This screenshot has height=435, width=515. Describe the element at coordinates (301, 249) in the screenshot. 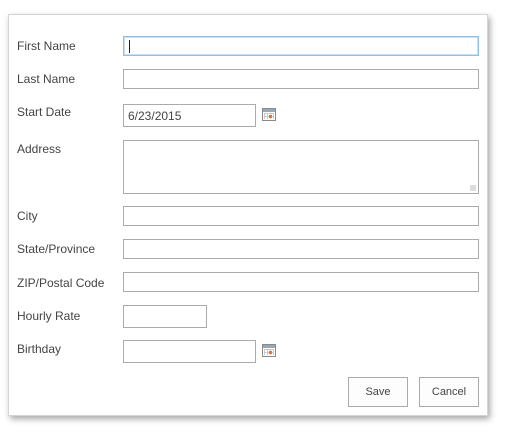

I see `state-province-input` at that location.